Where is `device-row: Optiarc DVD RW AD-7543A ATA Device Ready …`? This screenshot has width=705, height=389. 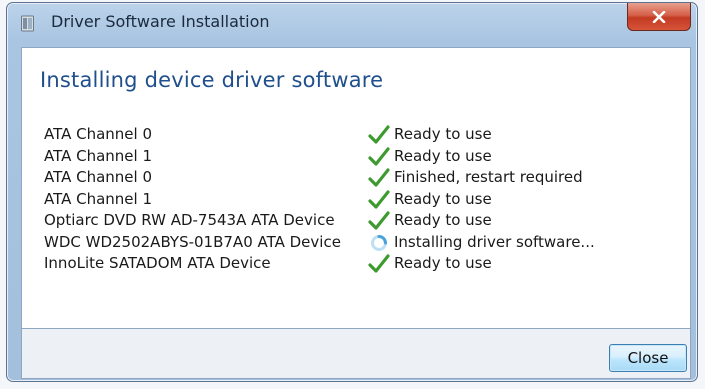
device-row: Optiarc DVD RW AD-7543A ATA Device Ready … is located at coordinates (367, 221).